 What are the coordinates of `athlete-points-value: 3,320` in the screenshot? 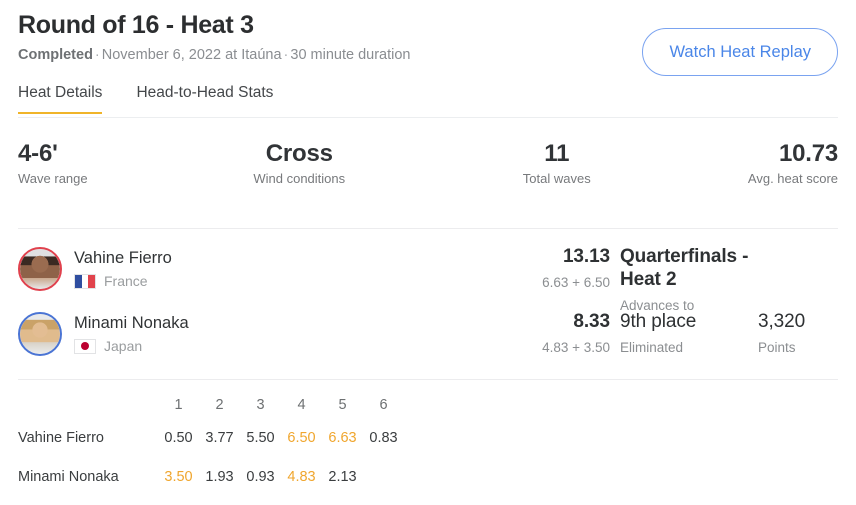 It's located at (782, 321).